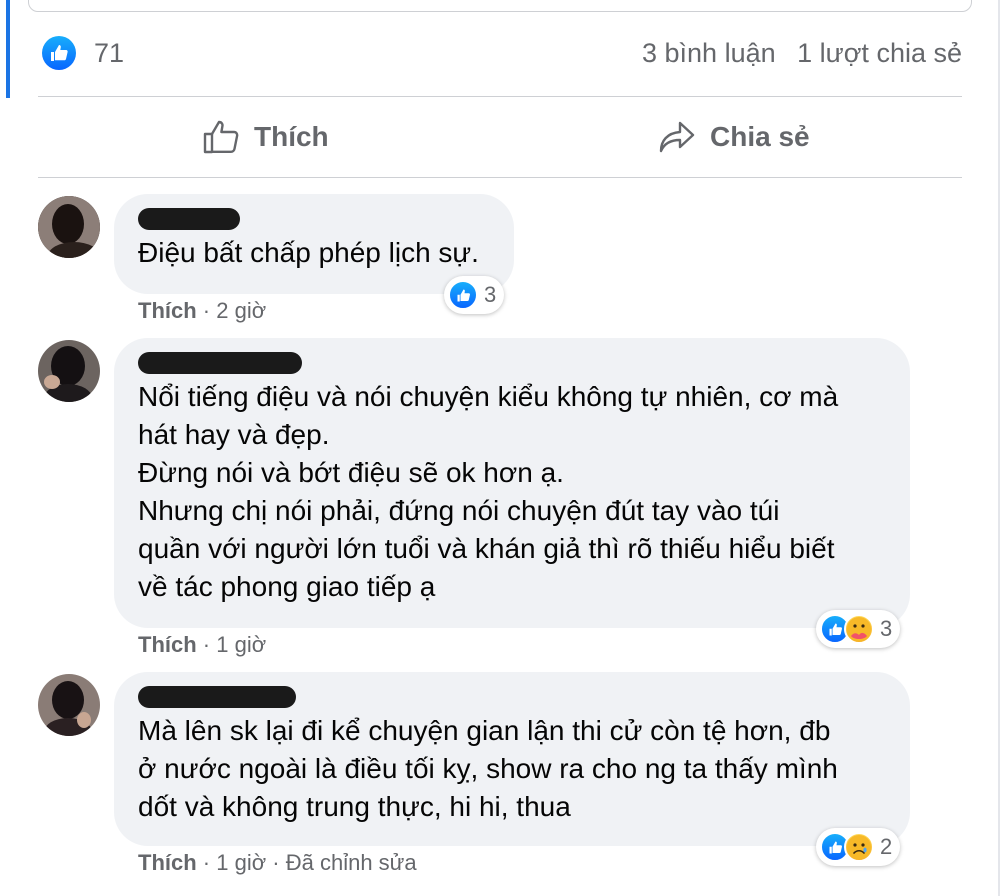 This screenshot has height=896, width=1000. I want to click on comment-time: 2 giờ, so click(241, 310).